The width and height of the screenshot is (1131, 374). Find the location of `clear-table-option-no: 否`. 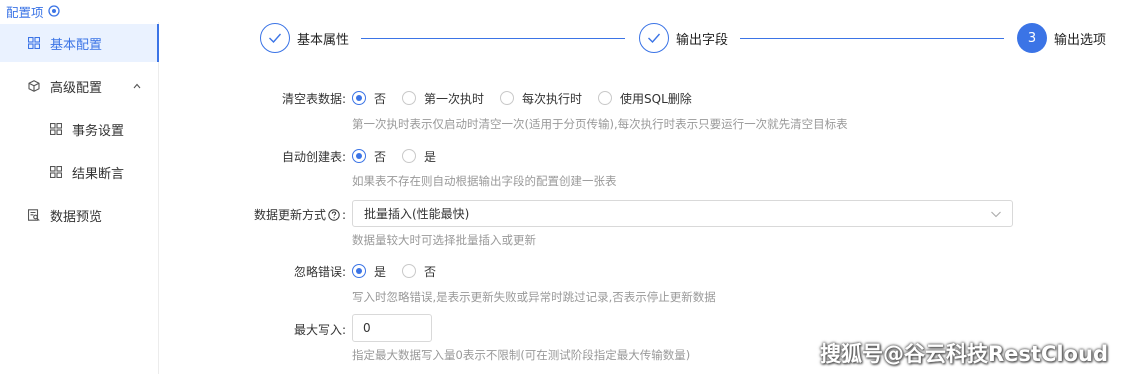

clear-table-option-no: 否 is located at coordinates (369, 98).